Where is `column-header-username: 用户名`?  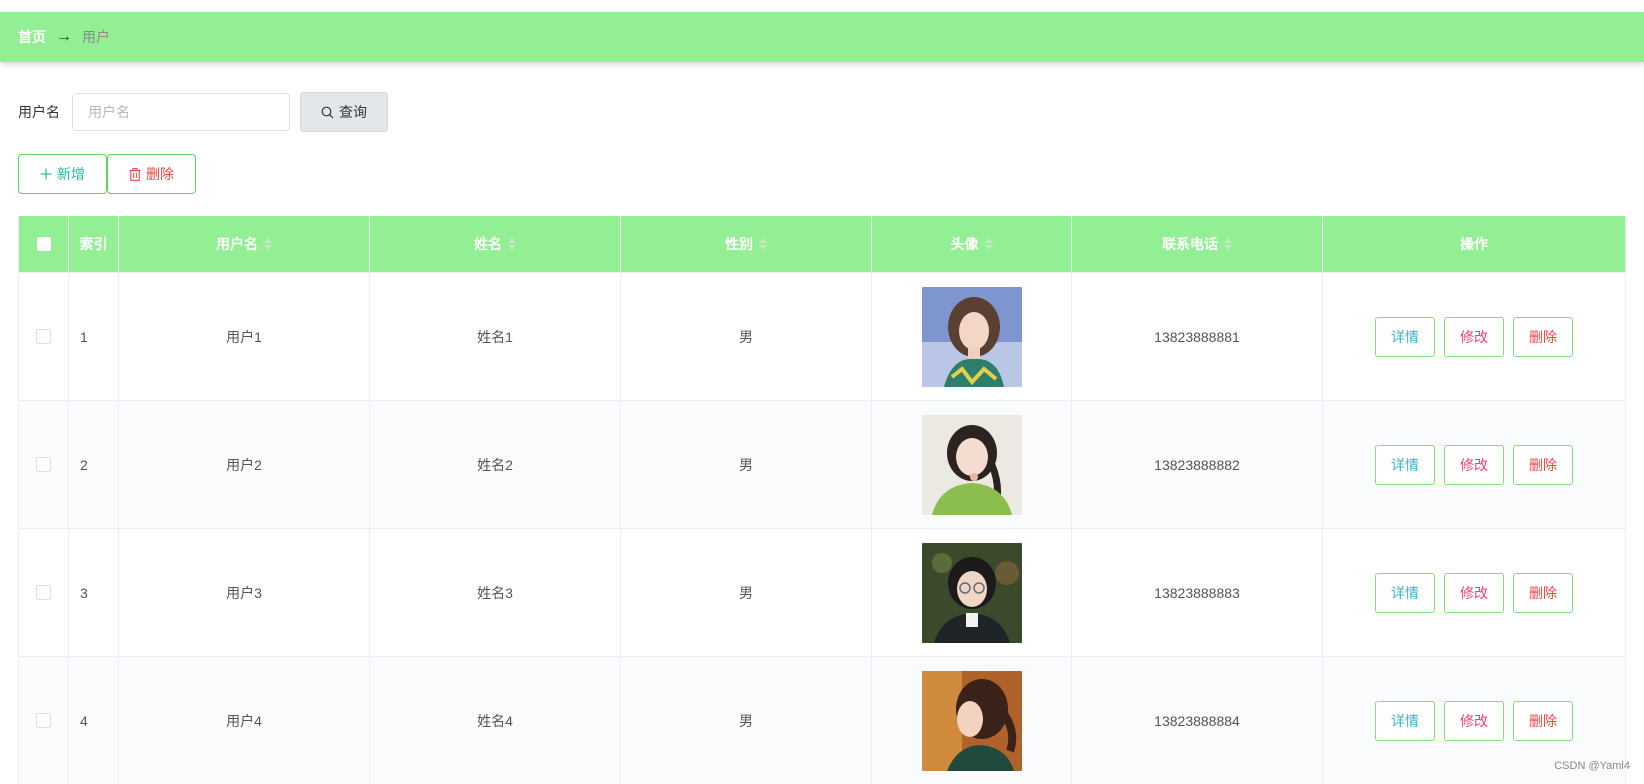 column-header-username: 用户名 is located at coordinates (244, 244).